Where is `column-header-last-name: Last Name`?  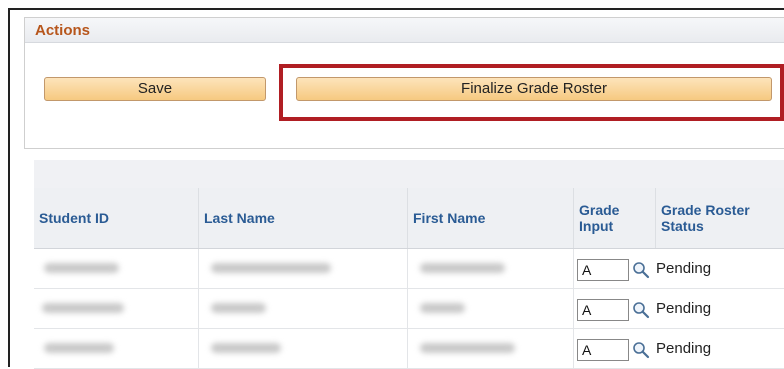
column-header-last-name: Last Name is located at coordinates (302, 218).